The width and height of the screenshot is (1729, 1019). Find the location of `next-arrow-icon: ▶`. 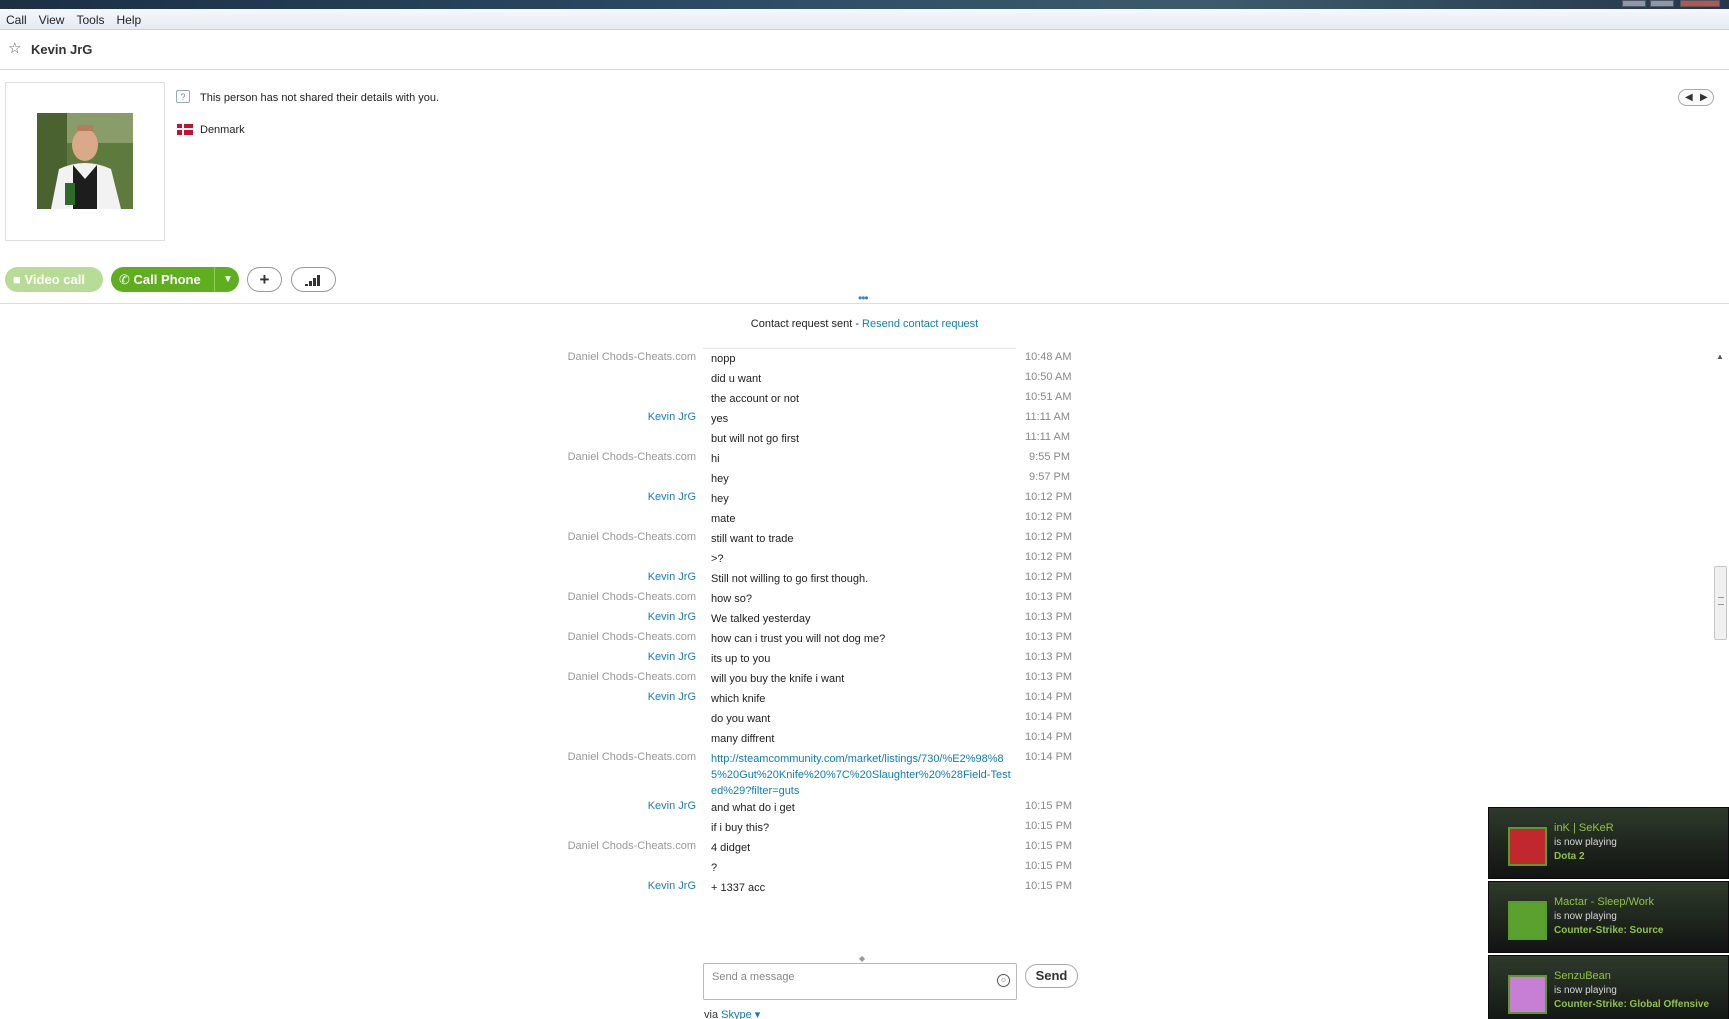

next-arrow-icon: ▶ is located at coordinates (1704, 98).